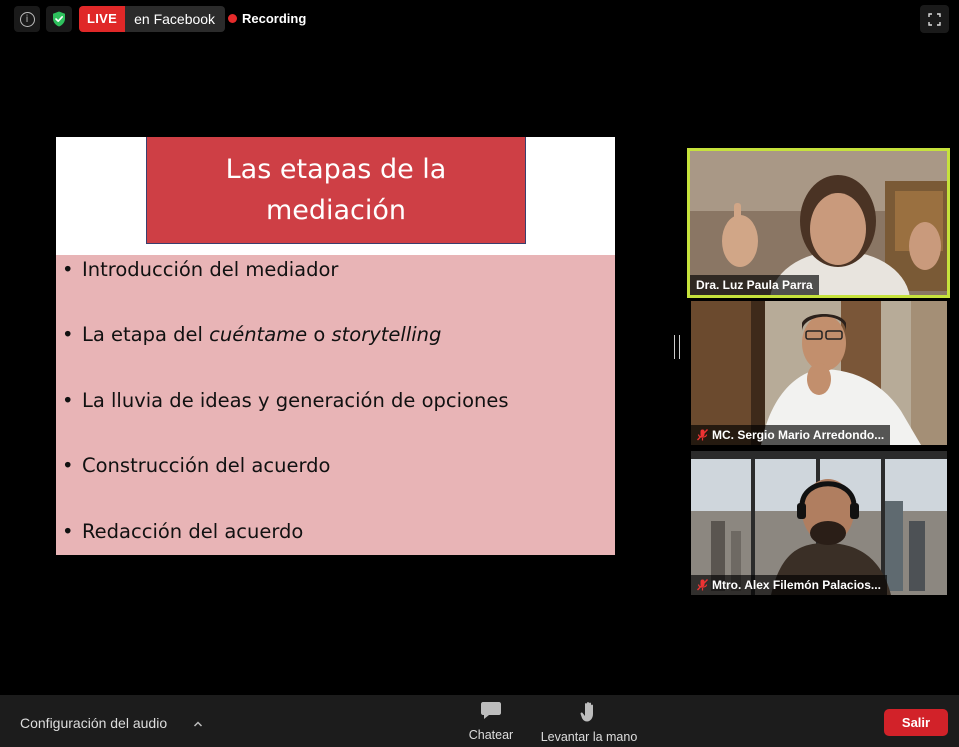  I want to click on live-stream-indicator: LIVE en Facebook, so click(152, 19).